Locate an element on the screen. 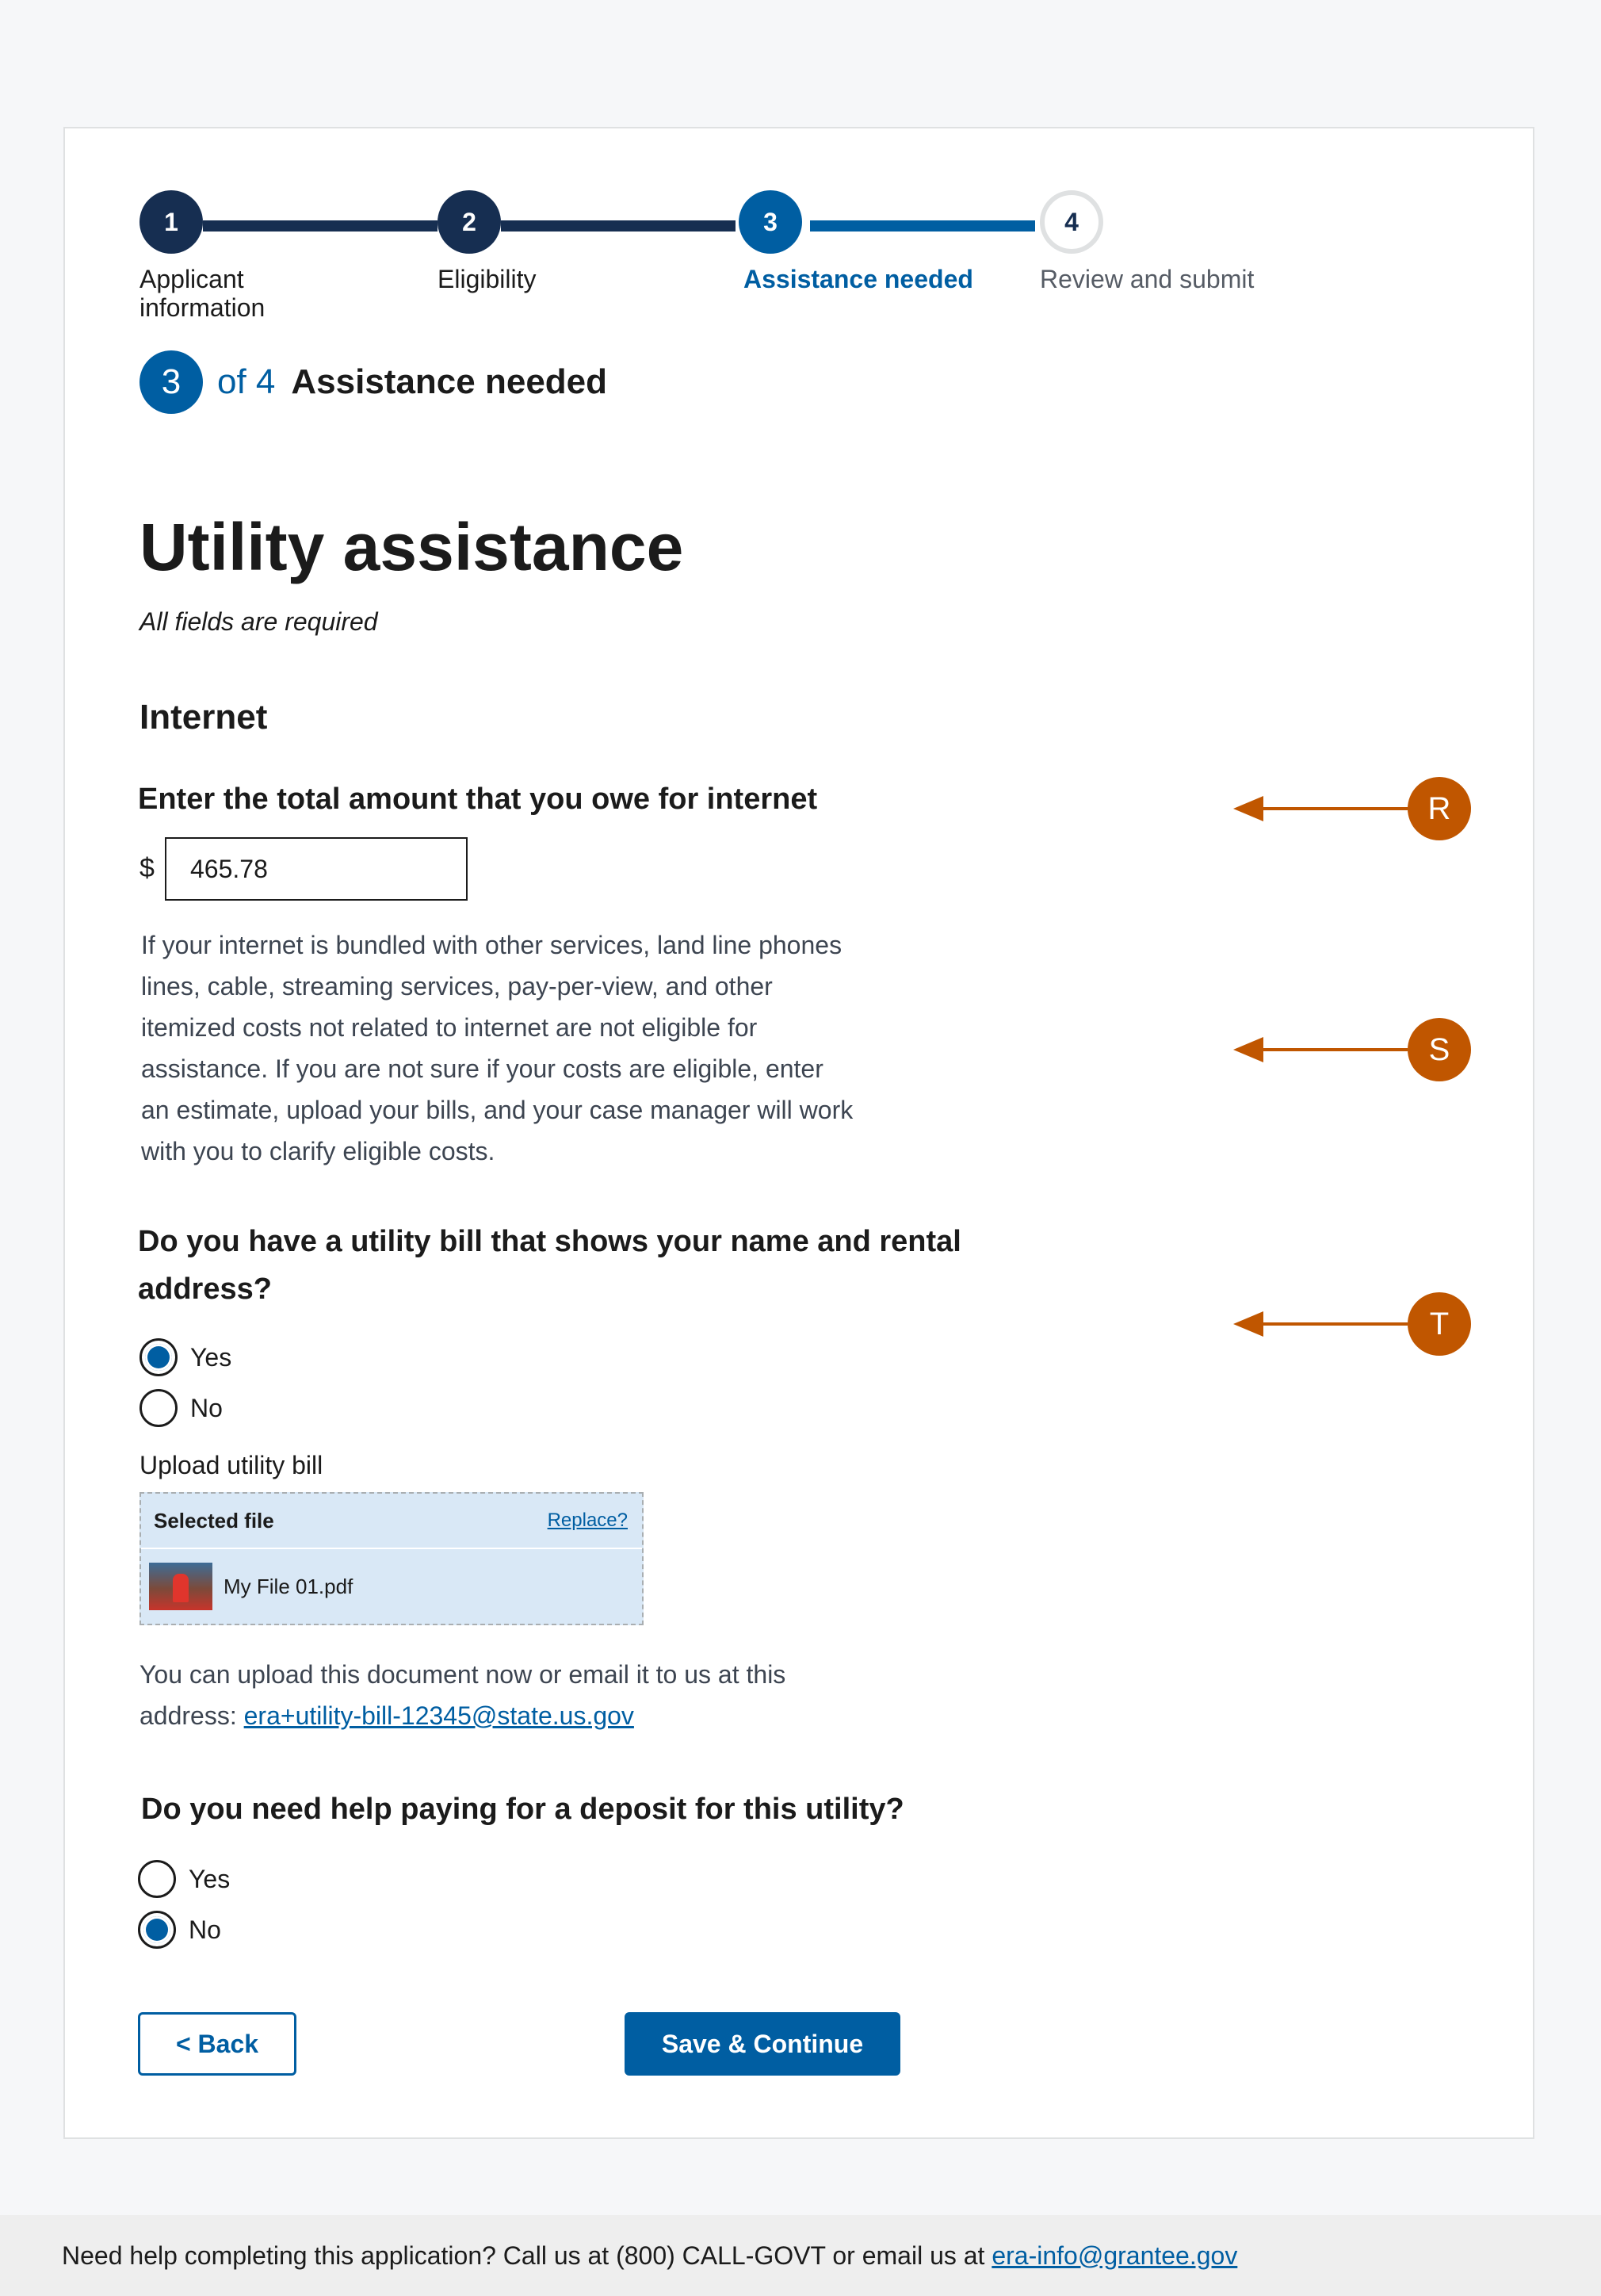  deposit-no-option: No is located at coordinates (179, 1930).